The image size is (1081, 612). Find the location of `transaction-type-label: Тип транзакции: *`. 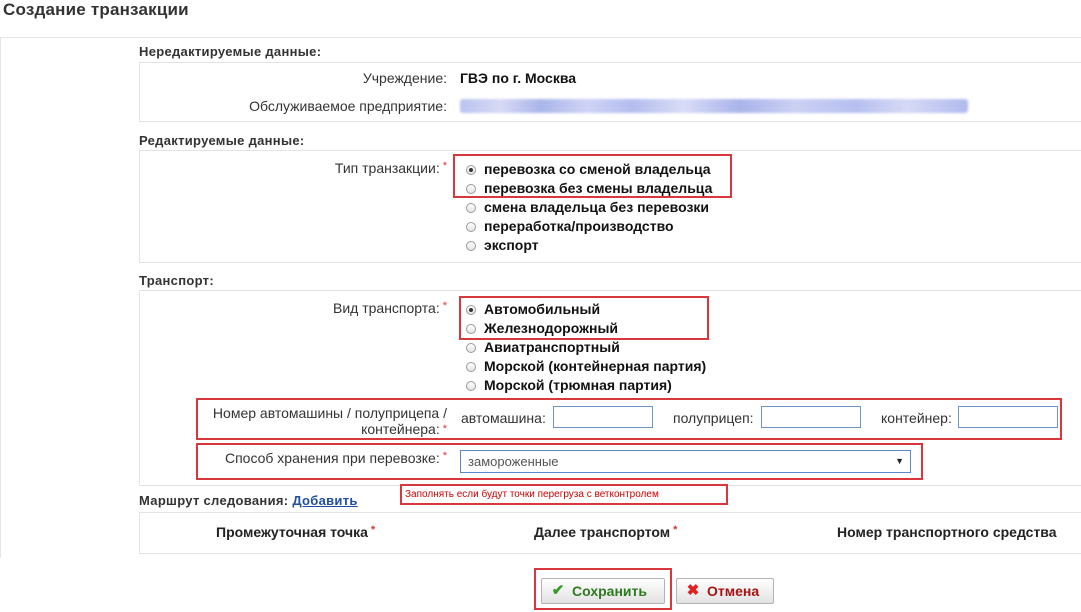

transaction-type-label: Тип транзакции: * is located at coordinates (390, 168).